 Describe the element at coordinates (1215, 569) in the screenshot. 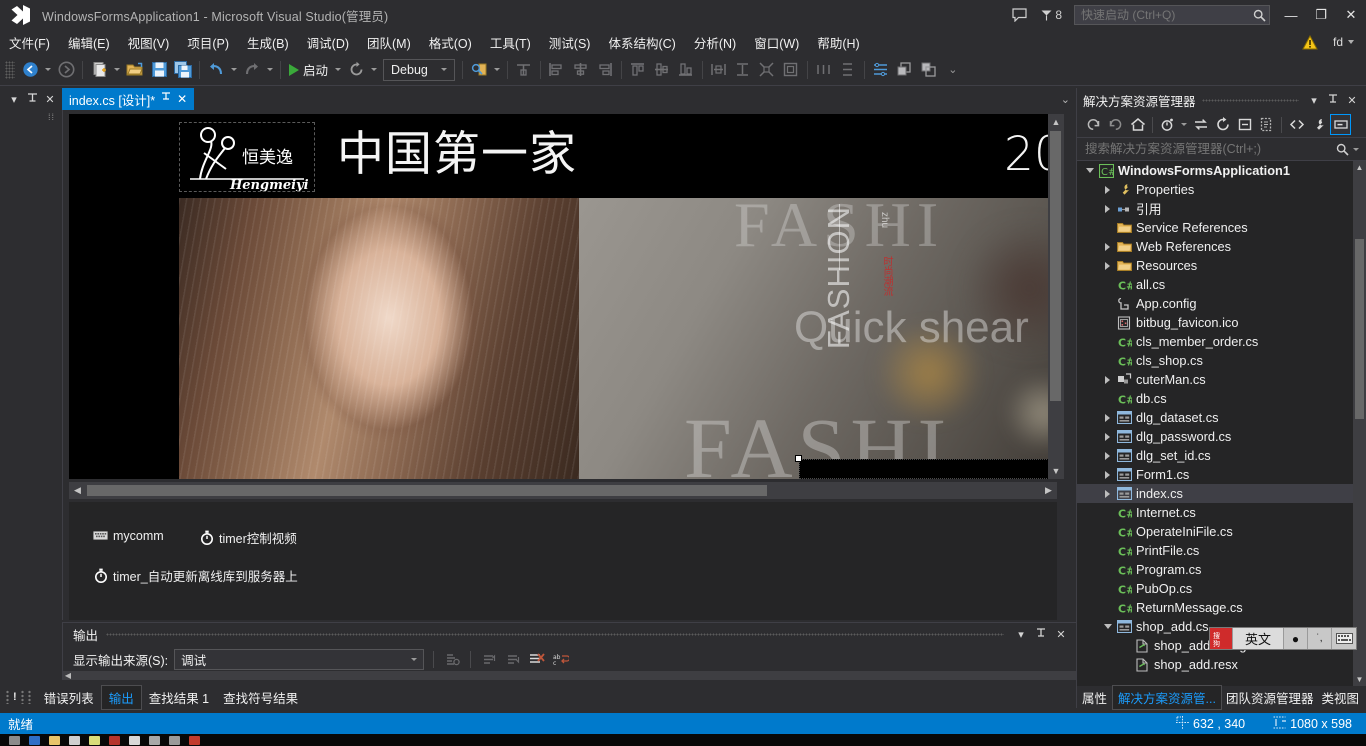

I see `tree-node: C# Program.cs` at that location.